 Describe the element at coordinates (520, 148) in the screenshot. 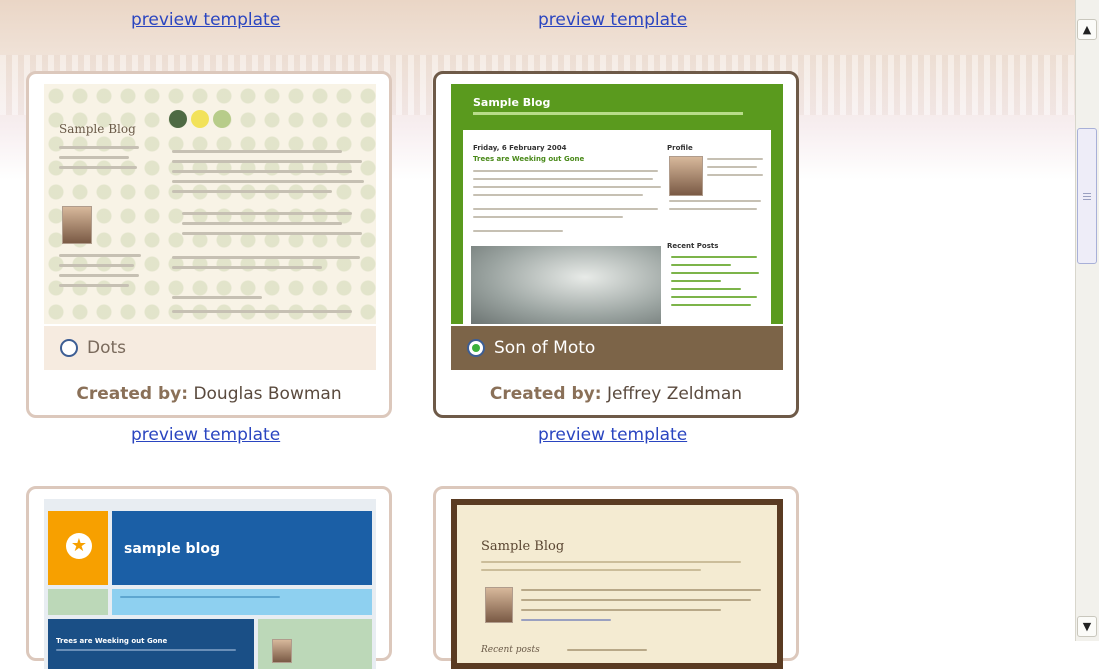

I see `thumb-date: Friday, 6 February 2004` at that location.